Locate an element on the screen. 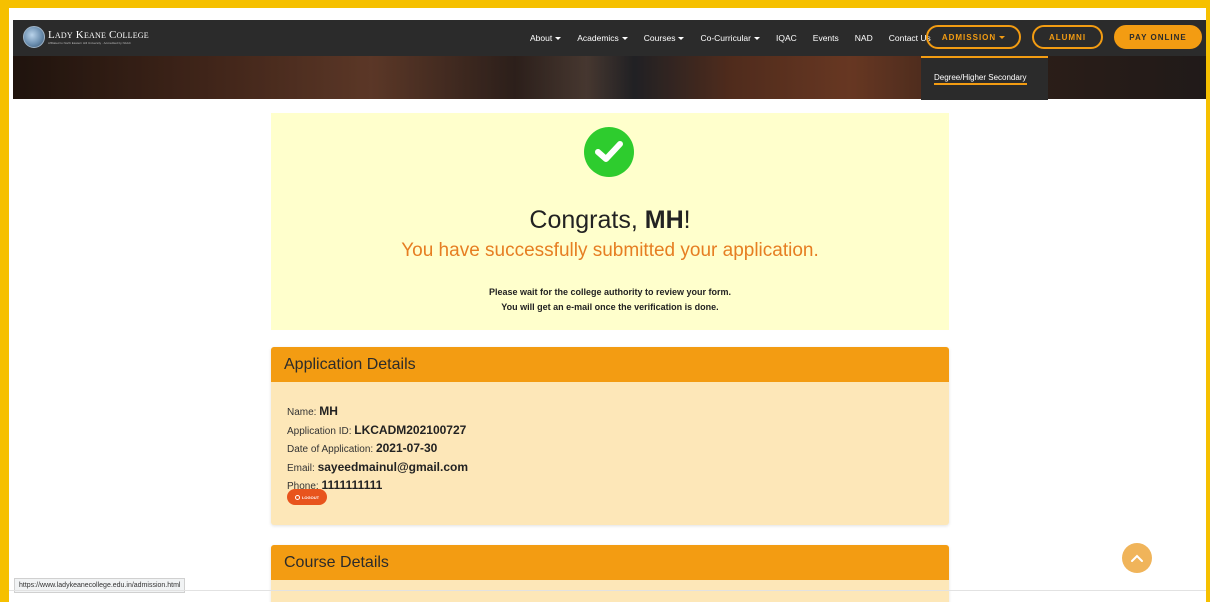 The image size is (1210, 602). logout-button: LOGOUT is located at coordinates (307, 497).